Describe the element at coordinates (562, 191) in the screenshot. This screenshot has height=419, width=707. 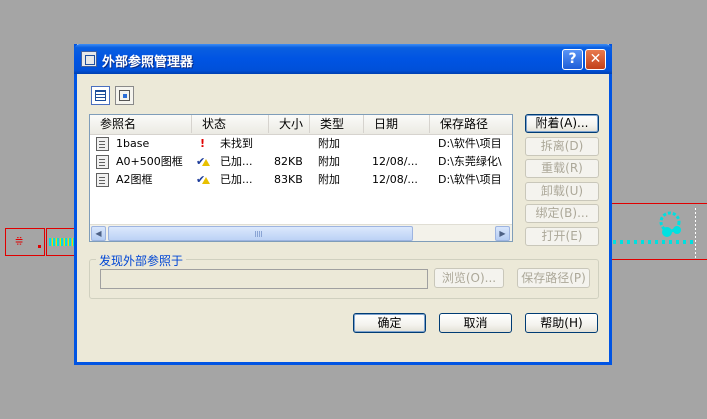
I see `unload-button: 卸载(U)` at that location.